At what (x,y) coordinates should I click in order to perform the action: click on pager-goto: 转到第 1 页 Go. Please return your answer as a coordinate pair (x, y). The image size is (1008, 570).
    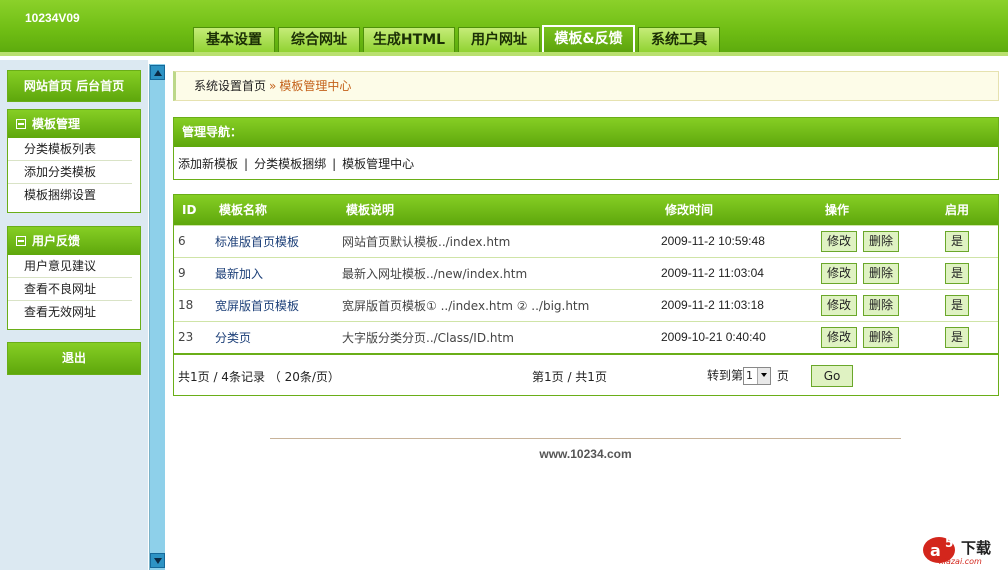
    Looking at the image, I should click on (780, 376).